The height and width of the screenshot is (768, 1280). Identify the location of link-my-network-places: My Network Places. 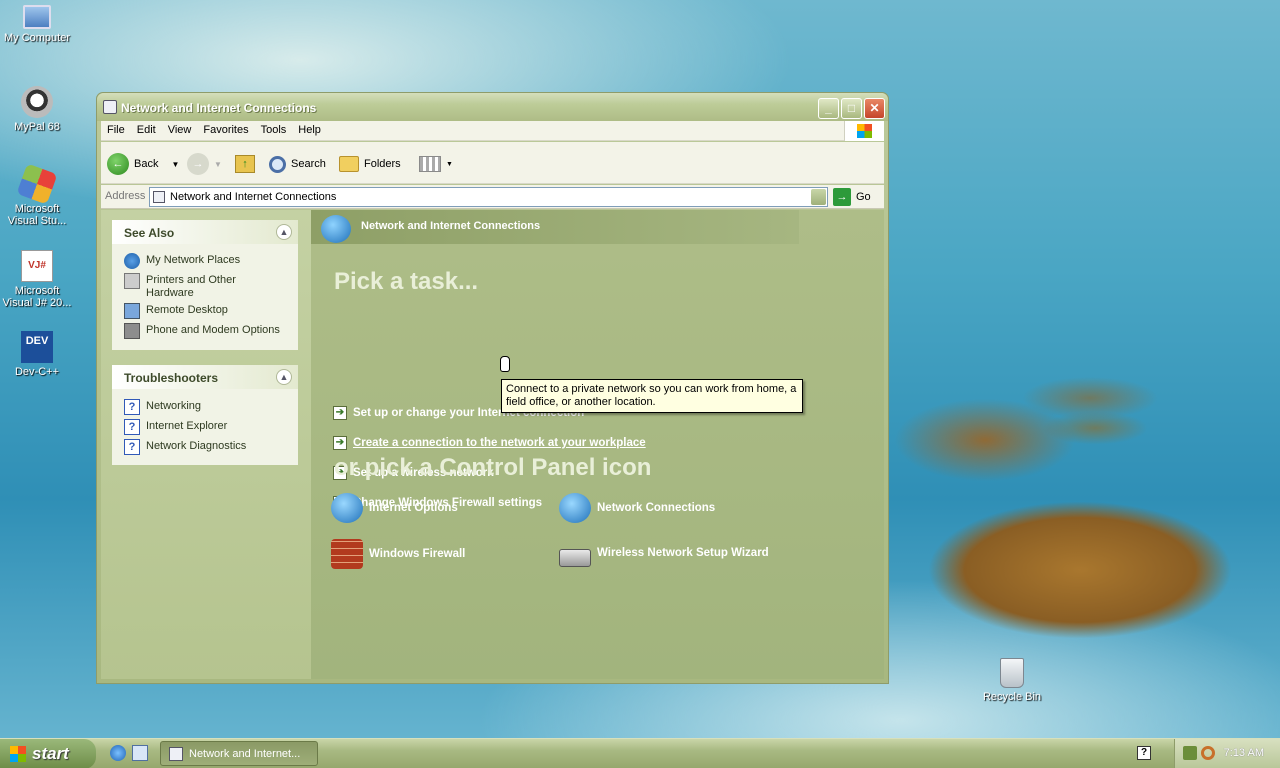
(193, 260).